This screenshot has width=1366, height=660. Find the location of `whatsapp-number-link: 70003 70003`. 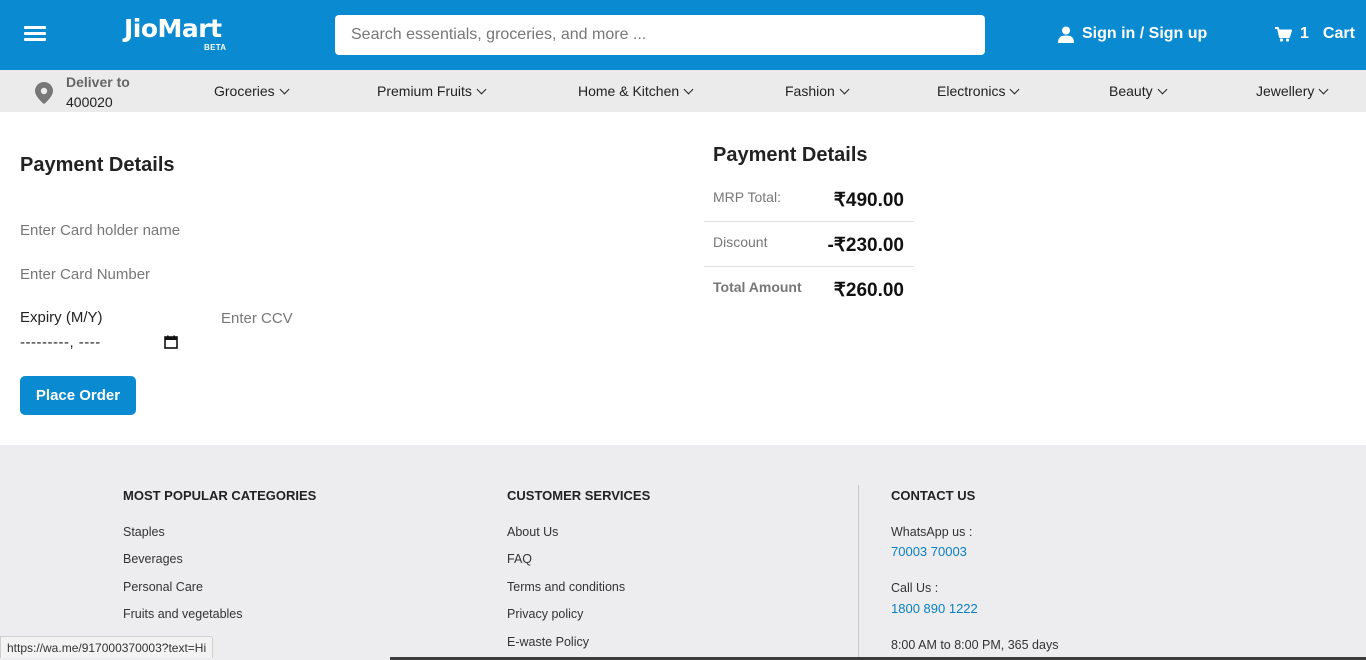

whatsapp-number-link: 70003 70003 is located at coordinates (929, 551).